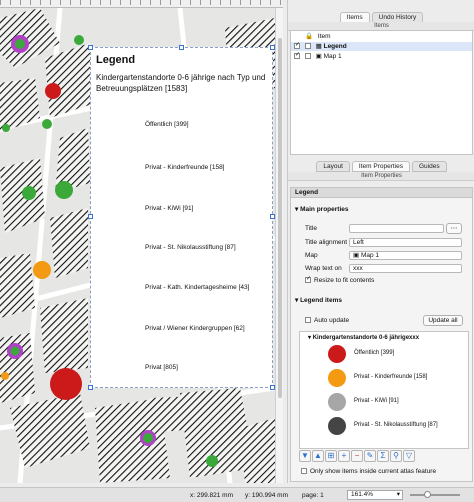 This screenshot has width=474, height=502. What do you see at coordinates (435, 494) in the screenshot?
I see `zoom-slider` at bounding box center [435, 494].